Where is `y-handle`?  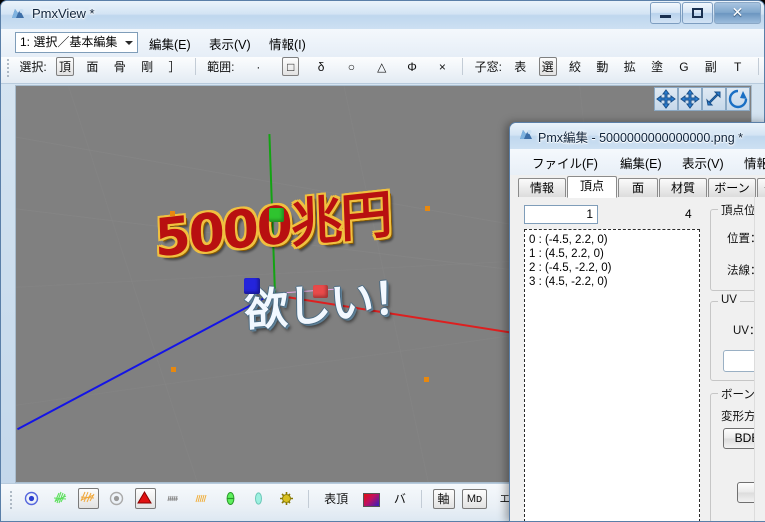
y-handle is located at coordinates (276, 215).